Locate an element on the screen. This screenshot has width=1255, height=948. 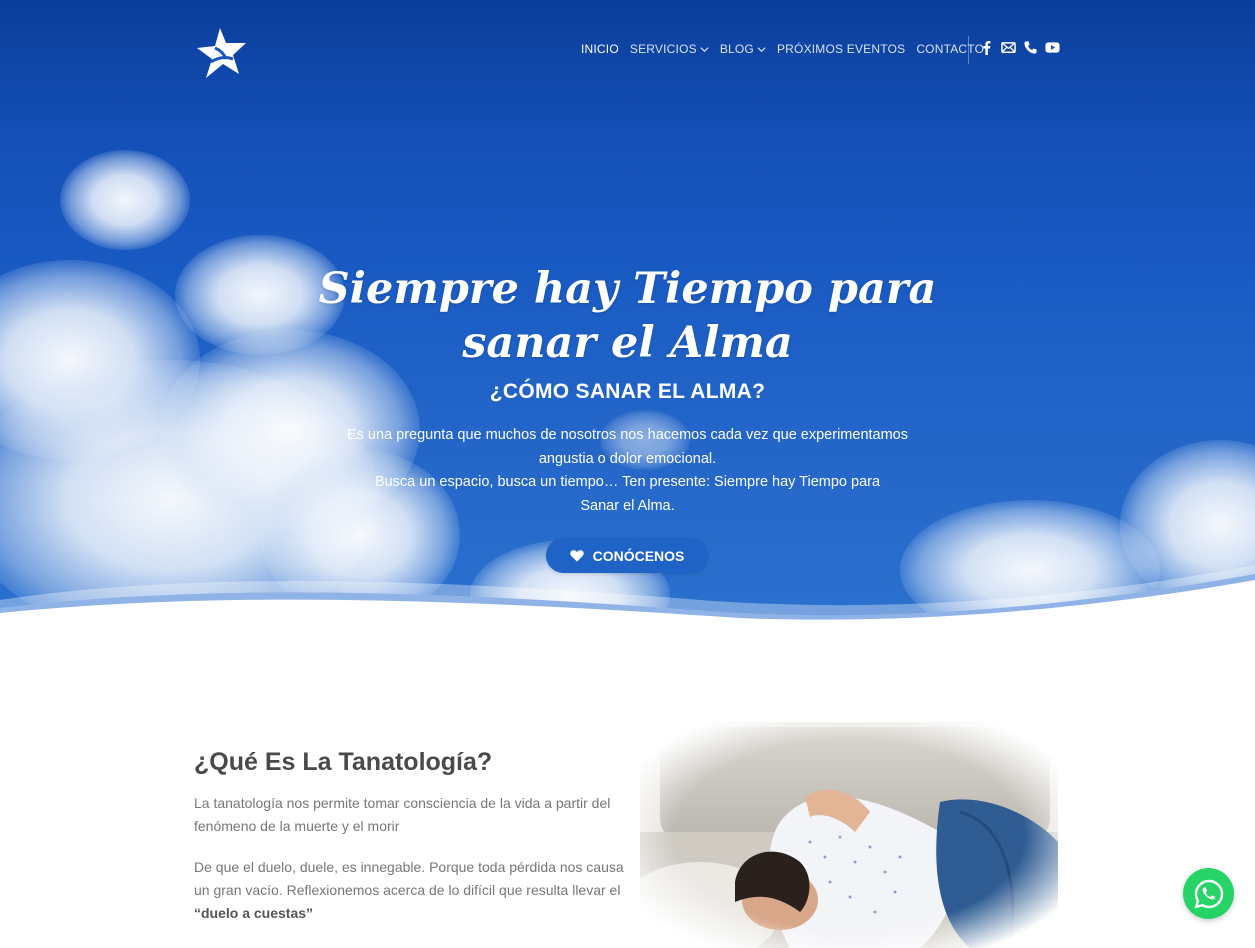
social-links is located at coordinates (1023, 47).